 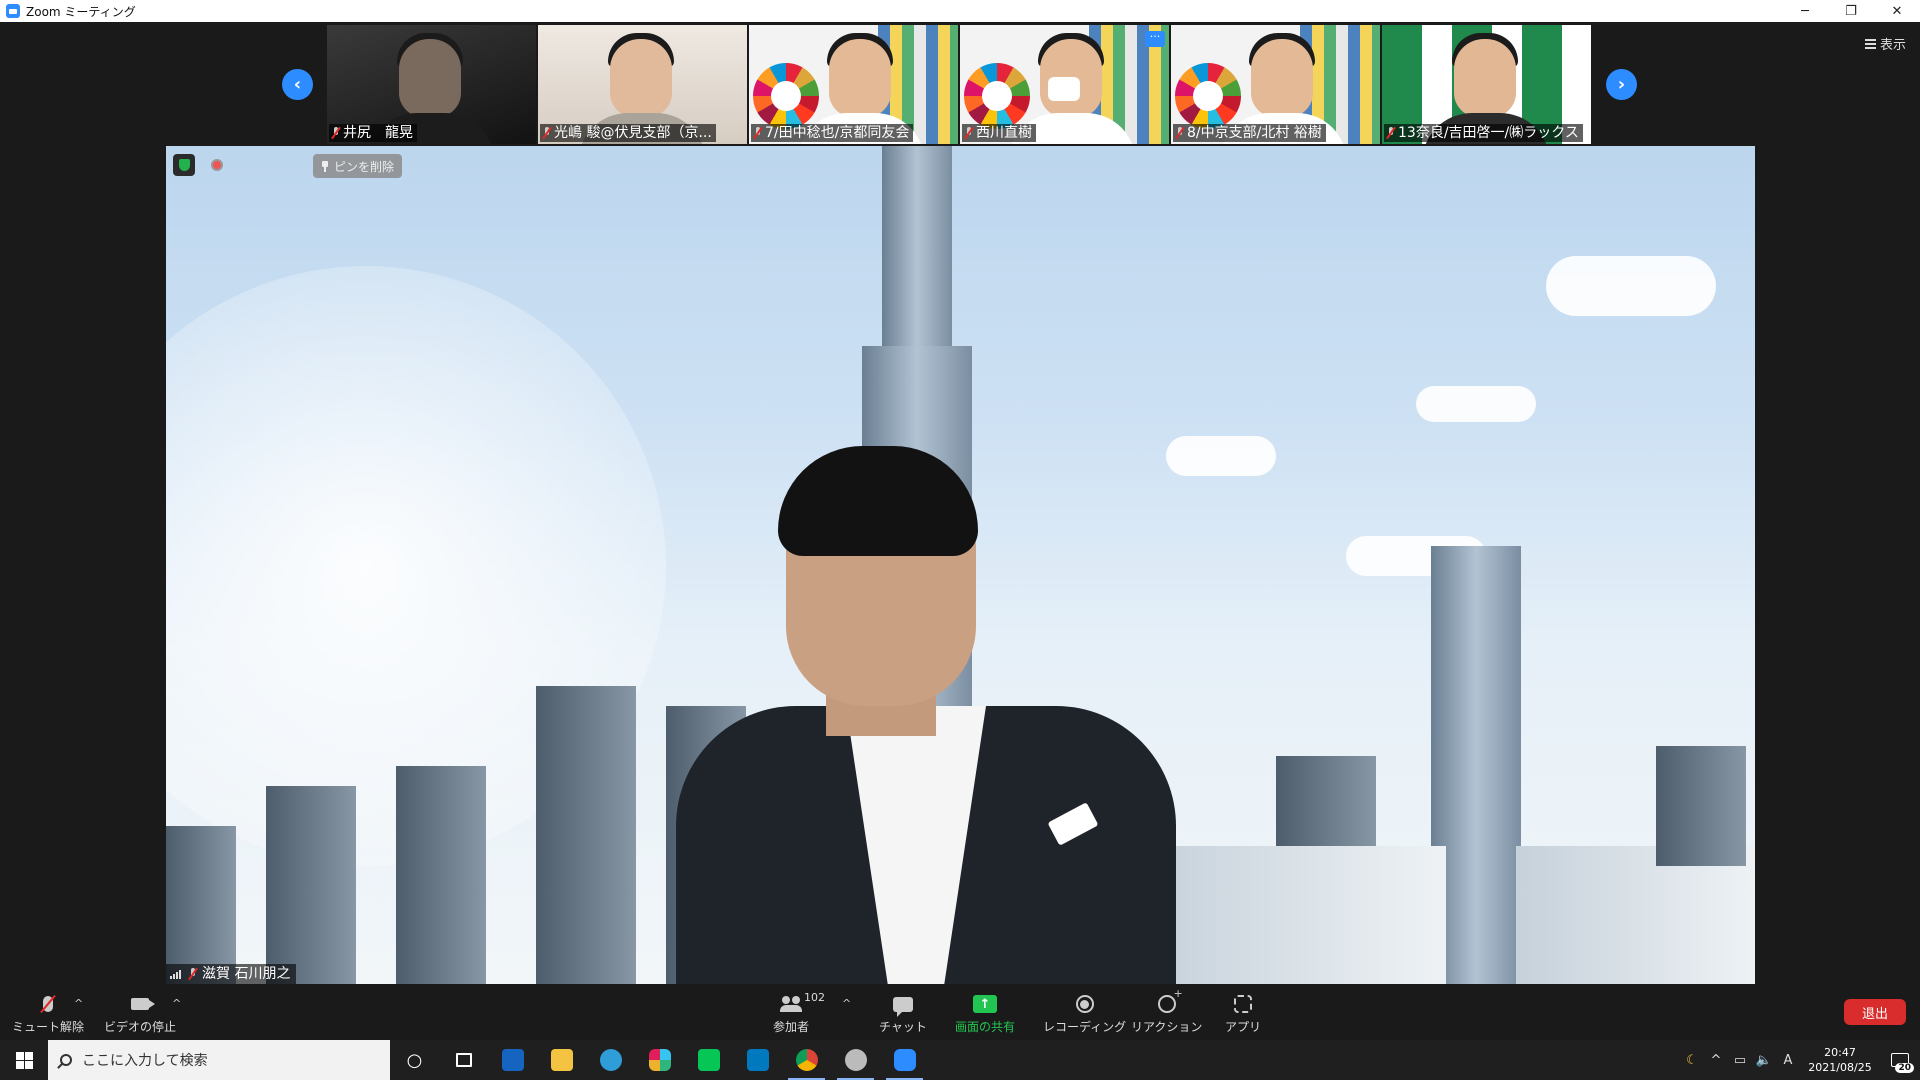 What do you see at coordinates (48, 1004) in the screenshot?
I see `mic-muted-icon` at bounding box center [48, 1004].